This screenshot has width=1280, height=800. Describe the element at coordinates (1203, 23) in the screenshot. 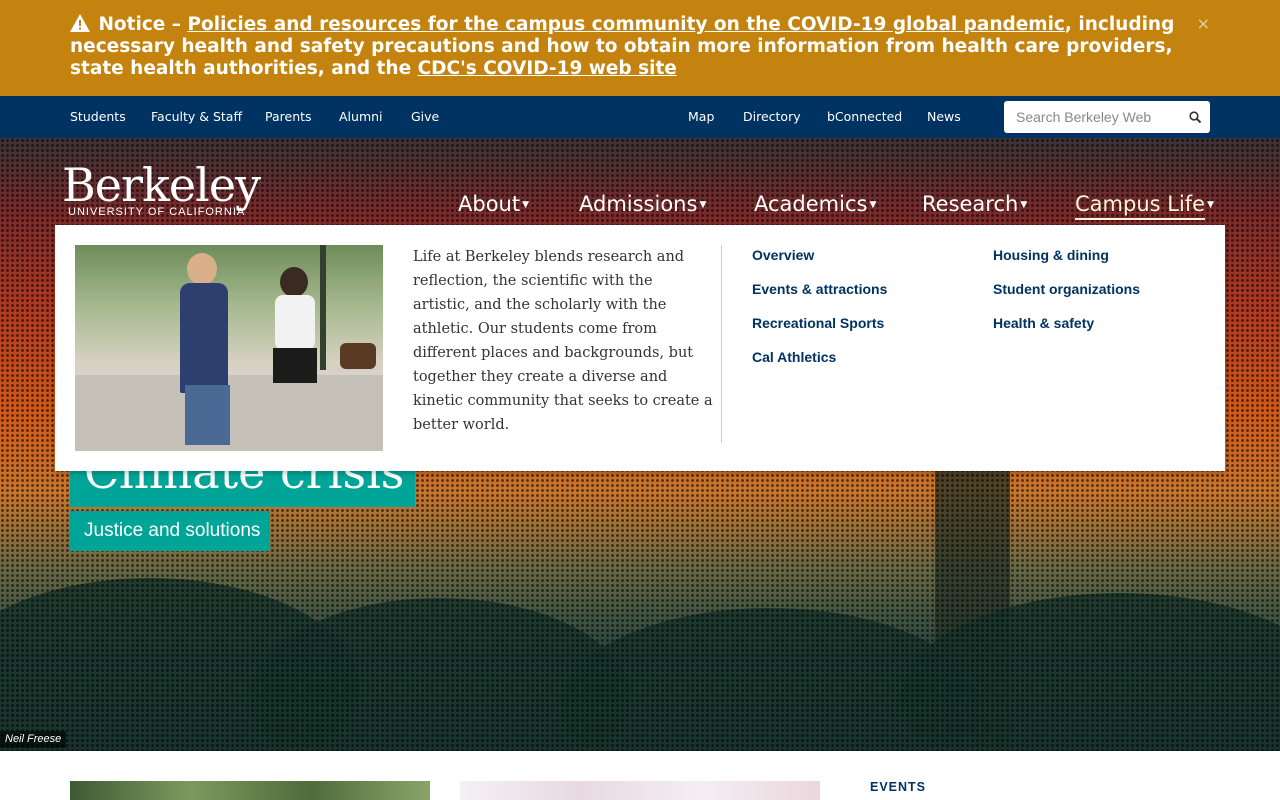

I see `close-icon: ×` at that location.